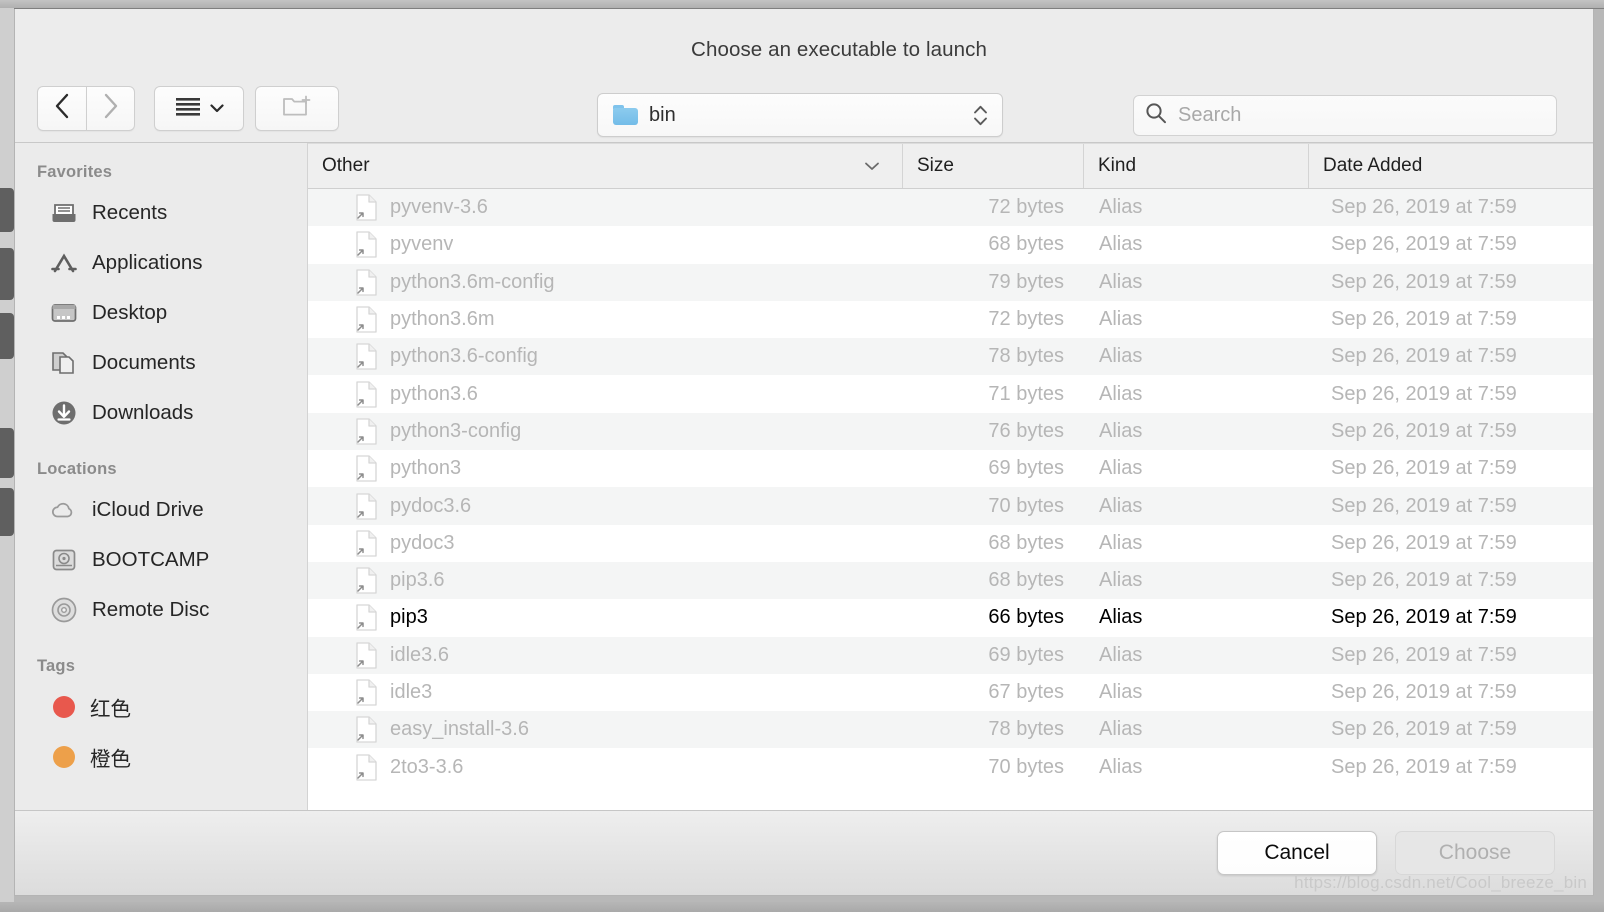  What do you see at coordinates (950, 469) in the screenshot?
I see `file-row: python3 69 bytes Alias Sep 26, 2019 at 7:59` at bounding box center [950, 469].